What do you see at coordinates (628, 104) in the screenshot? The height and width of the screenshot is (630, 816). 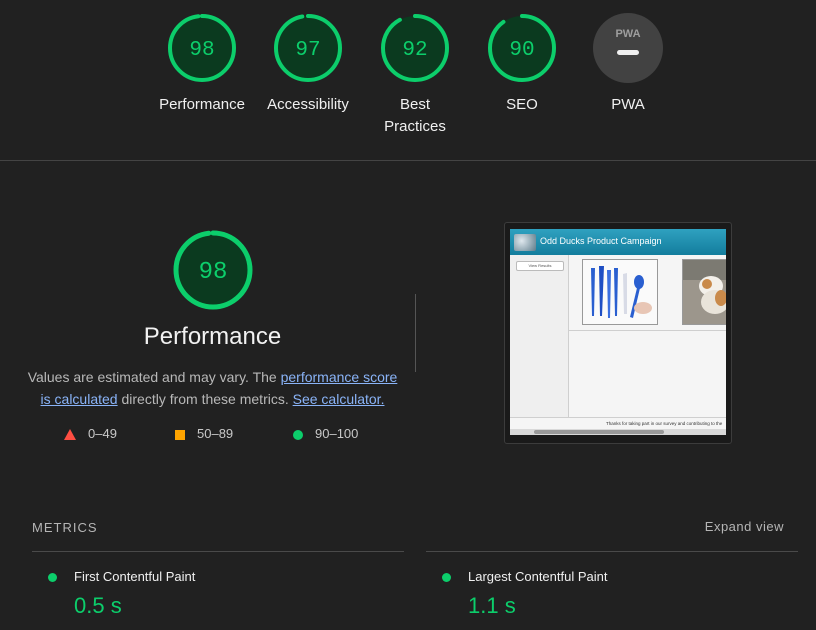 I see `gauge-label: PWA` at bounding box center [628, 104].